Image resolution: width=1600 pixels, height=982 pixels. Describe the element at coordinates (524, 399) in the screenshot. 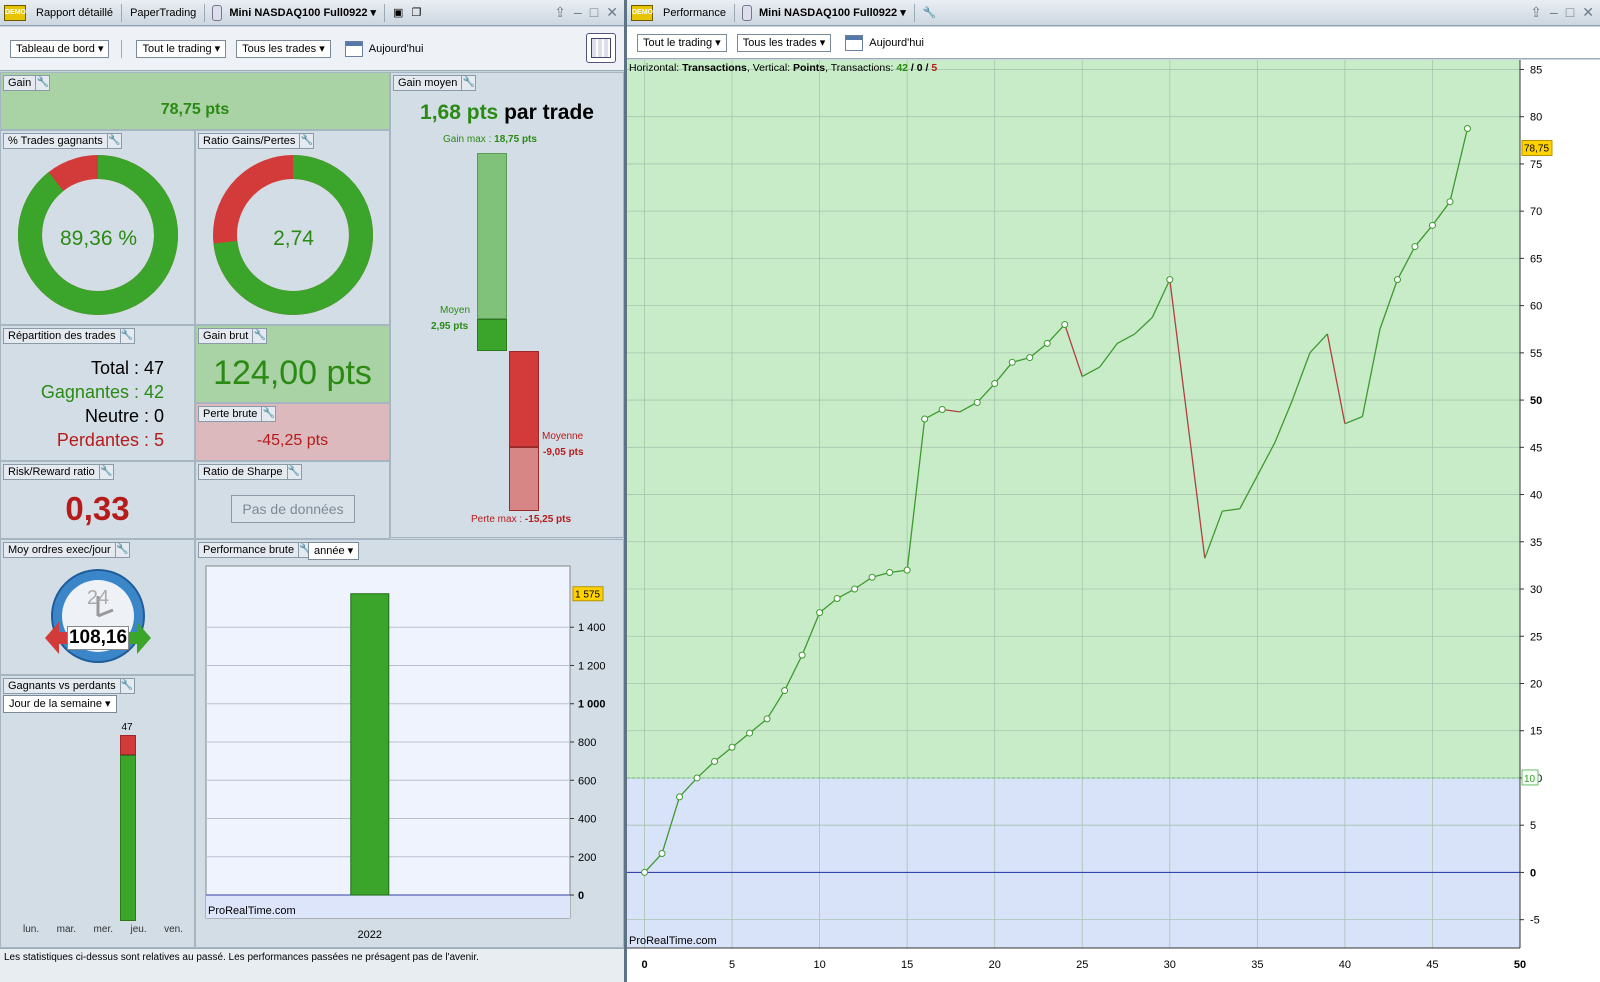

I see `perte-moyenne-bar` at that location.